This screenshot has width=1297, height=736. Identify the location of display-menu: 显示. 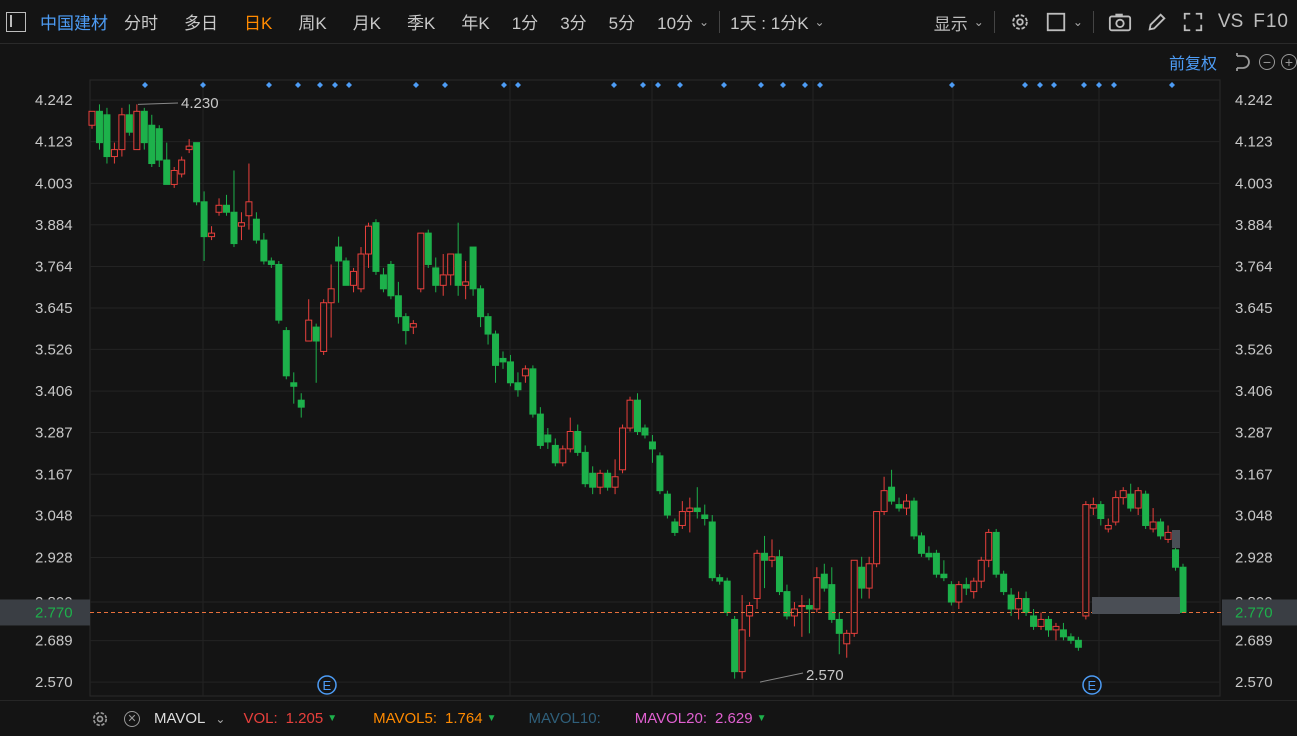
(951, 22).